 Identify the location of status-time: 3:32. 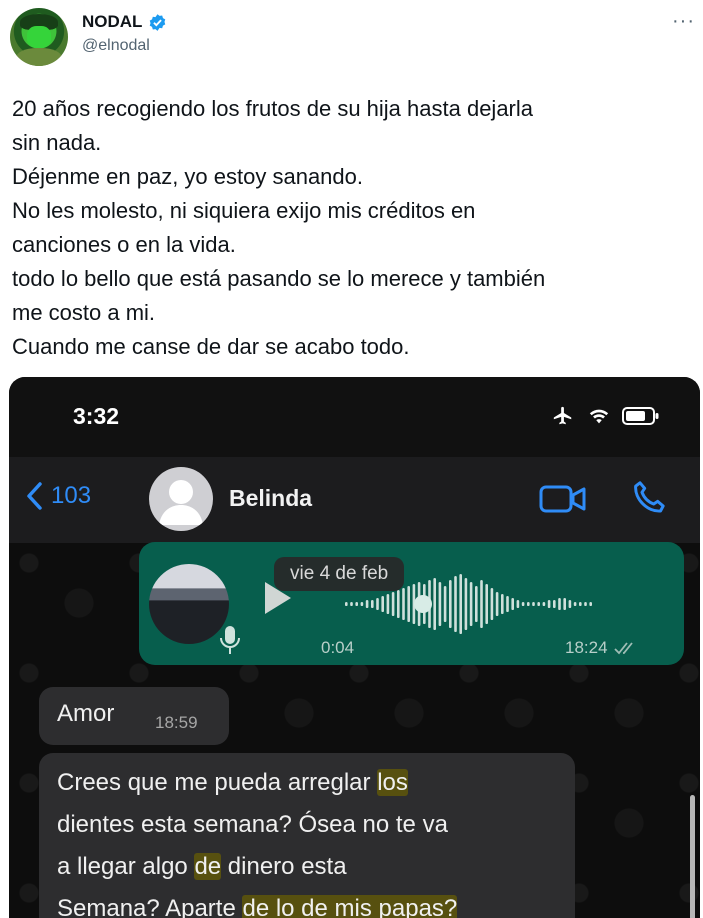
(96, 416).